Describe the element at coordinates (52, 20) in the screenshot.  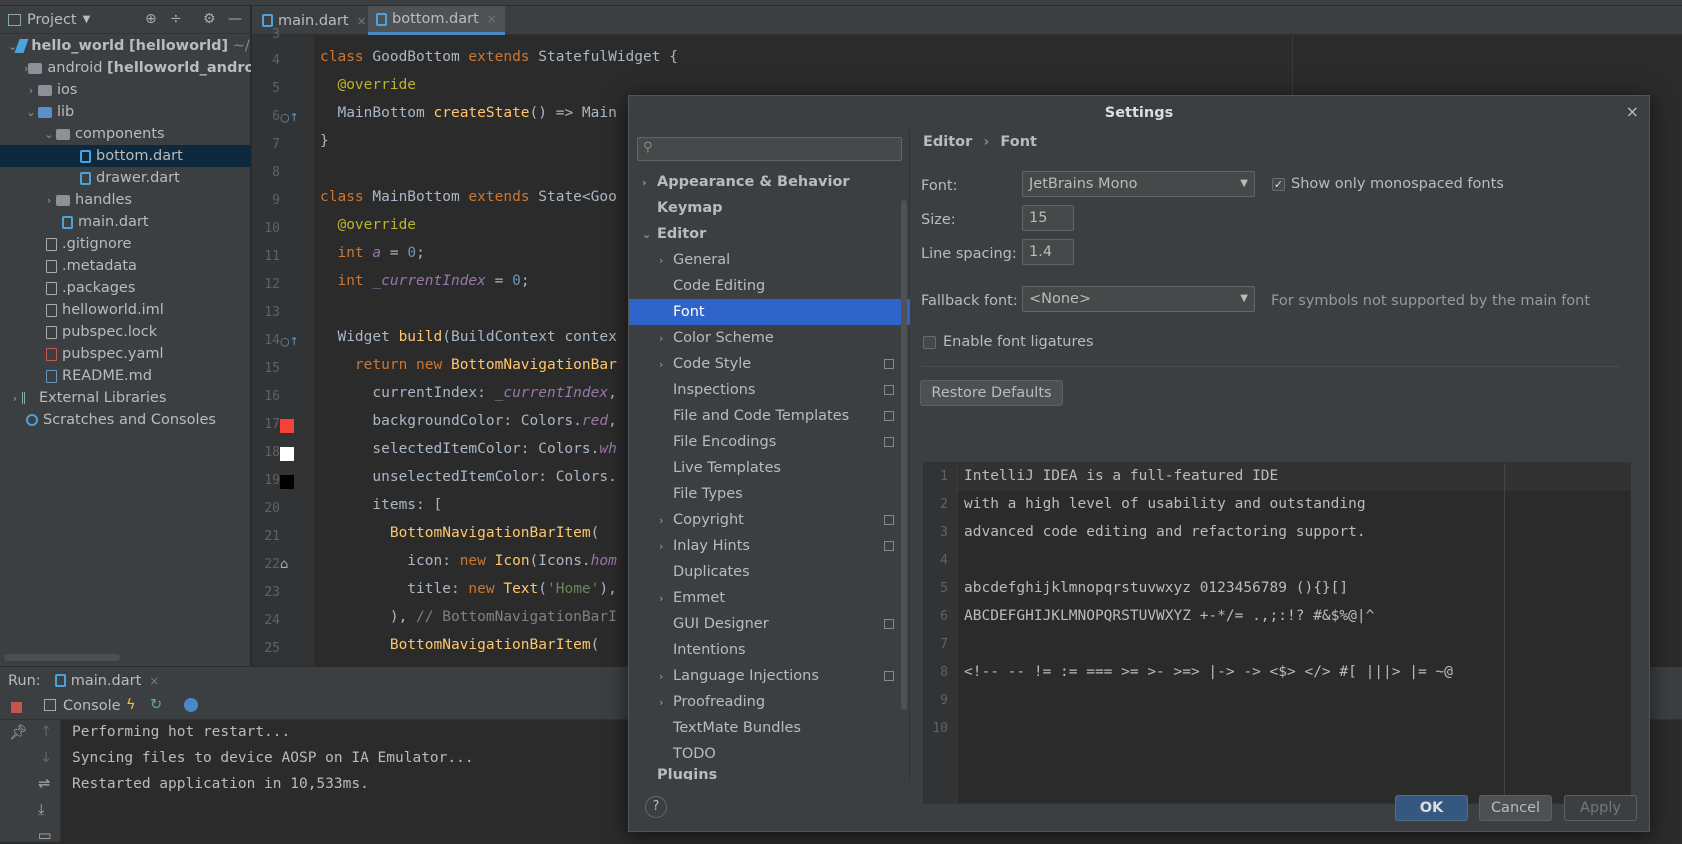
I see `project-title: Project` at that location.